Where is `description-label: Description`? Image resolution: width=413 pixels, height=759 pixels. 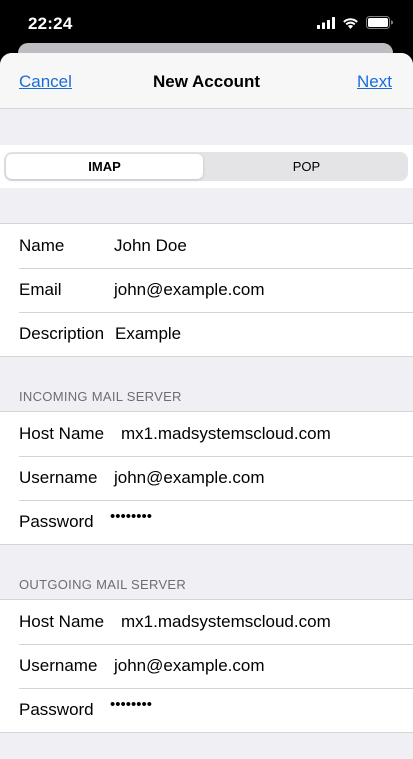
description-label: Description is located at coordinates (62, 333).